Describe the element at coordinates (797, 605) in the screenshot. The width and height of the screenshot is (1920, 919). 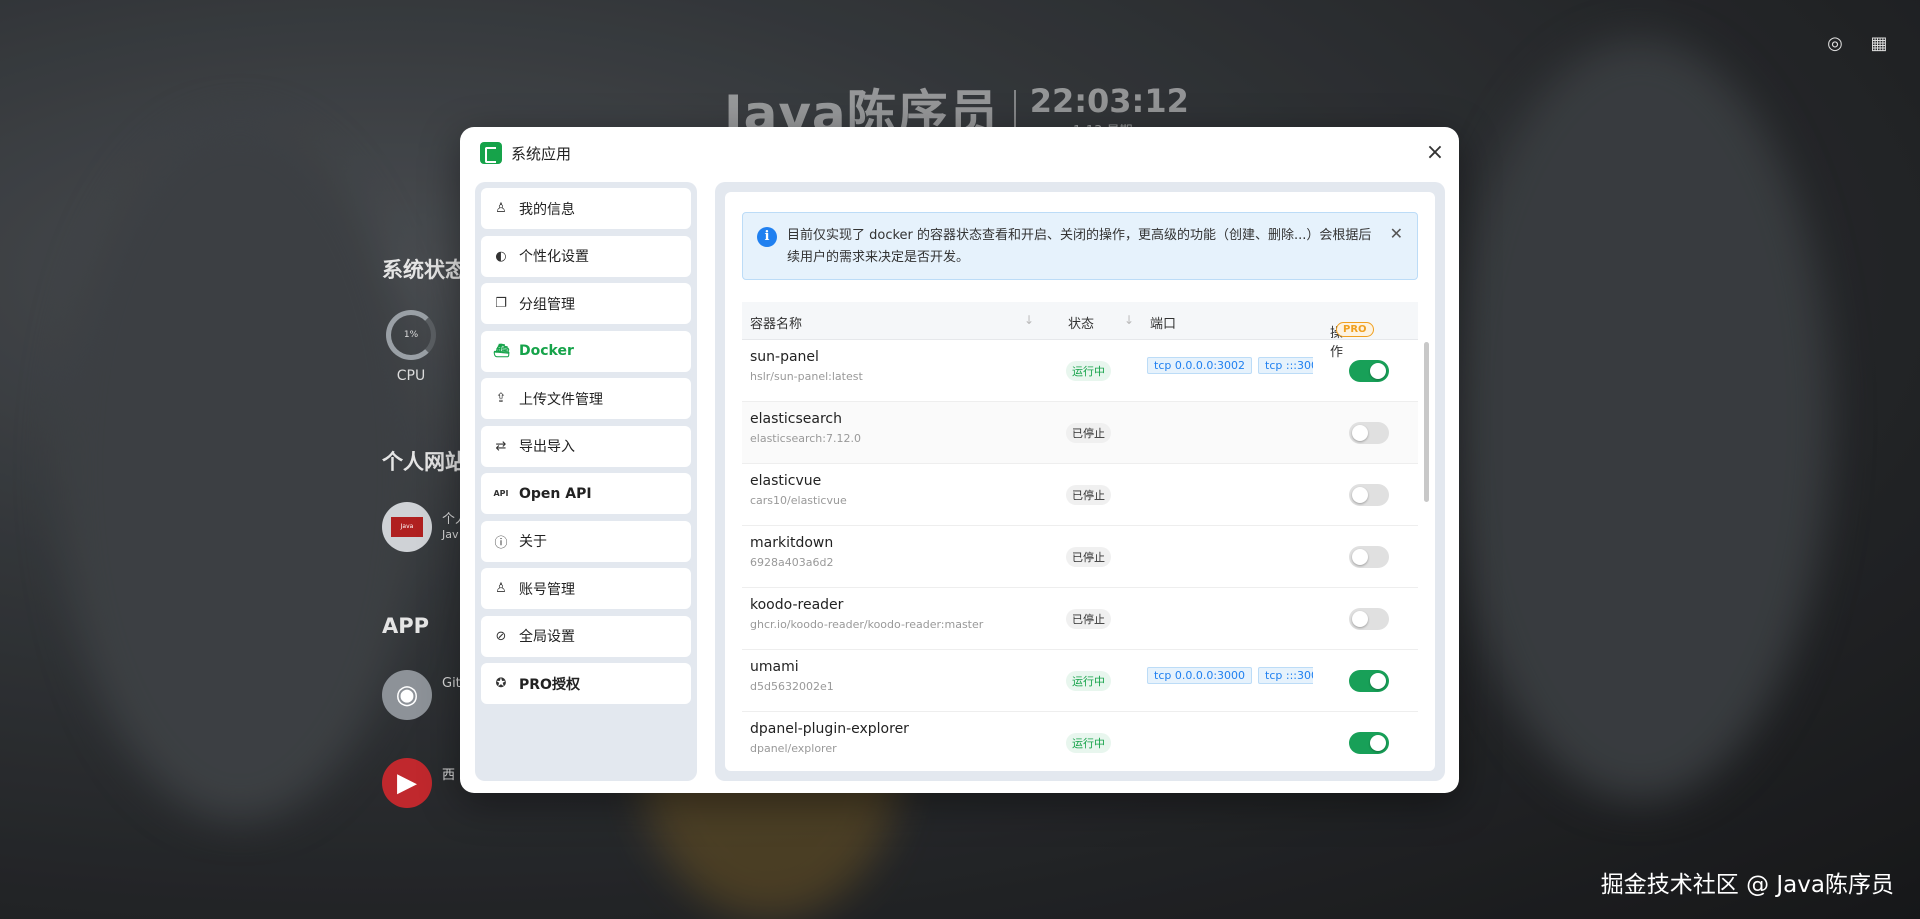
I see `container-name: koodo-reader` at that location.